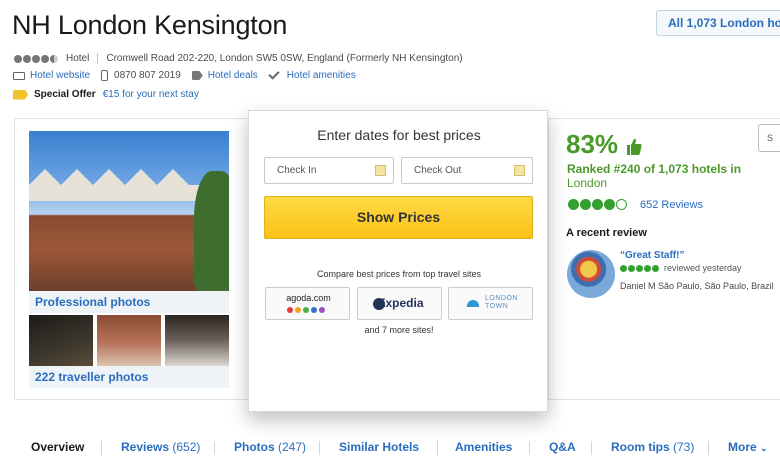  I want to click on tab-qa: Q&A, so click(562, 447).